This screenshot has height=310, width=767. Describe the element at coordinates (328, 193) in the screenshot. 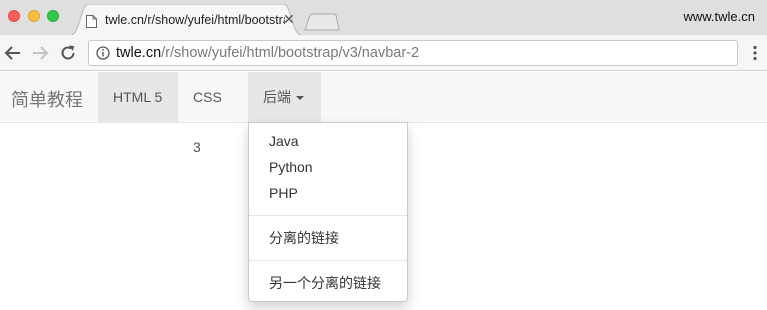

I see `dropdown-item-php: PHP` at that location.